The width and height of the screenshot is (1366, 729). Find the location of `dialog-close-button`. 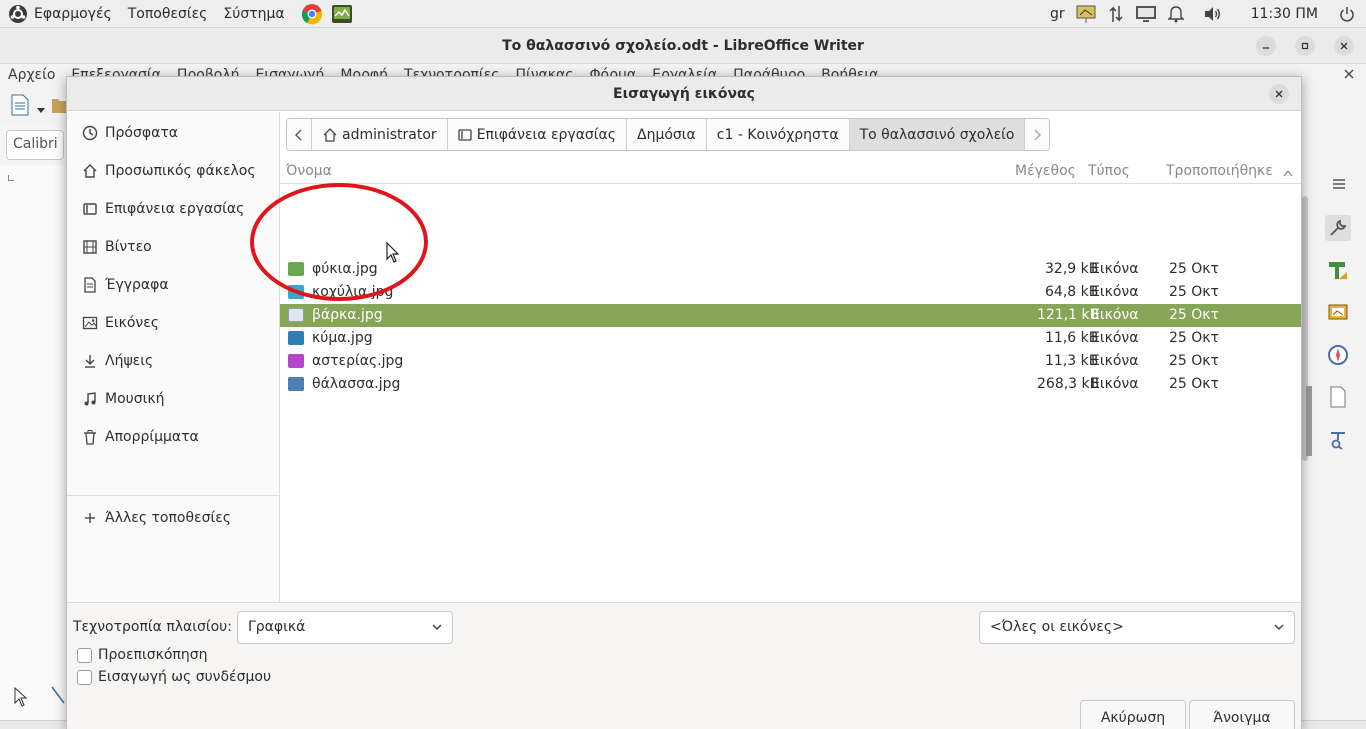

dialog-close-button is located at coordinates (1279, 94).